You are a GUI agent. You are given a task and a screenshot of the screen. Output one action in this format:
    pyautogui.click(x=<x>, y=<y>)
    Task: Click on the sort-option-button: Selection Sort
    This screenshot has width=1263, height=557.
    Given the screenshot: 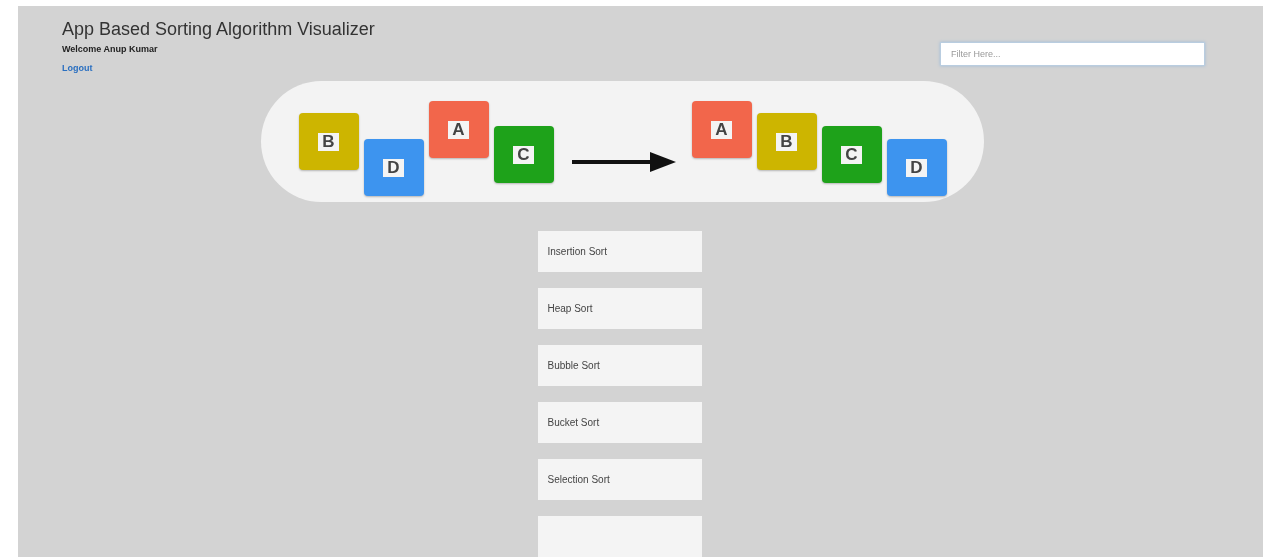 What is the action you would take?
    pyautogui.click(x=619, y=479)
    